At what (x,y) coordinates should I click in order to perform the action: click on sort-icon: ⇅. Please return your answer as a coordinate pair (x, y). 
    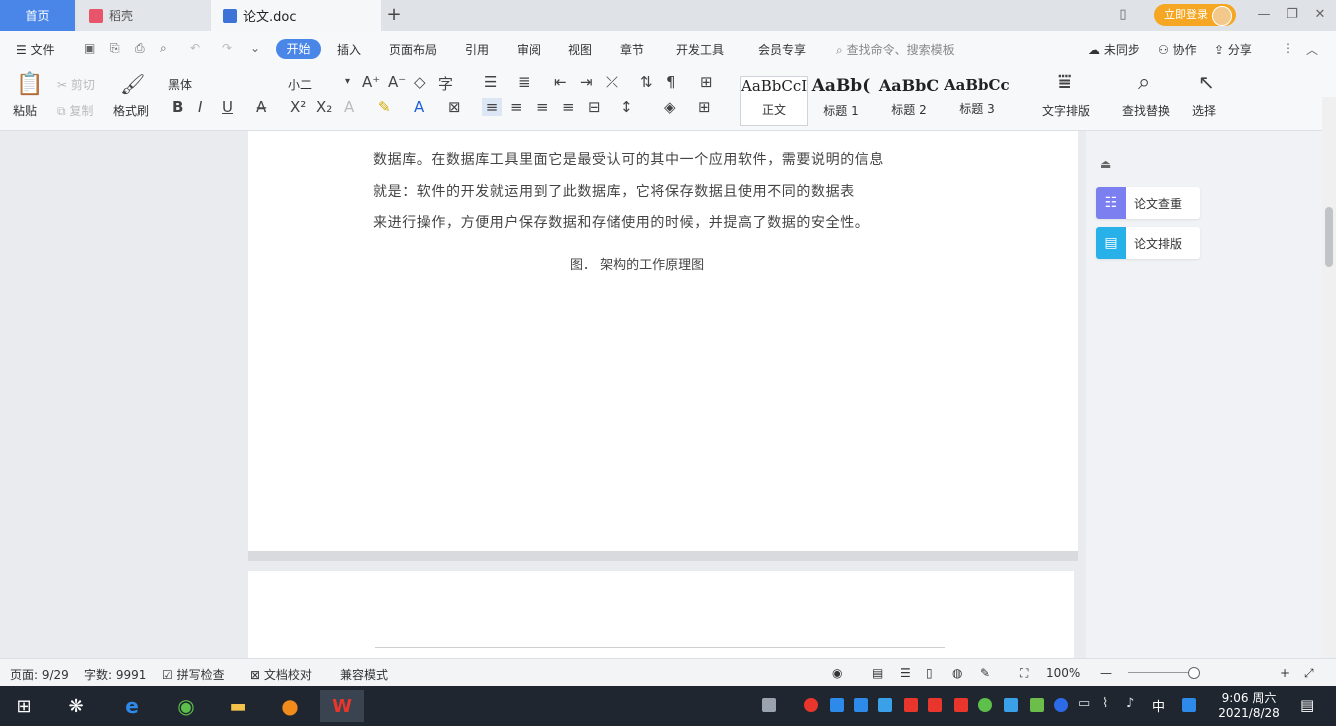
    Looking at the image, I should click on (646, 82).